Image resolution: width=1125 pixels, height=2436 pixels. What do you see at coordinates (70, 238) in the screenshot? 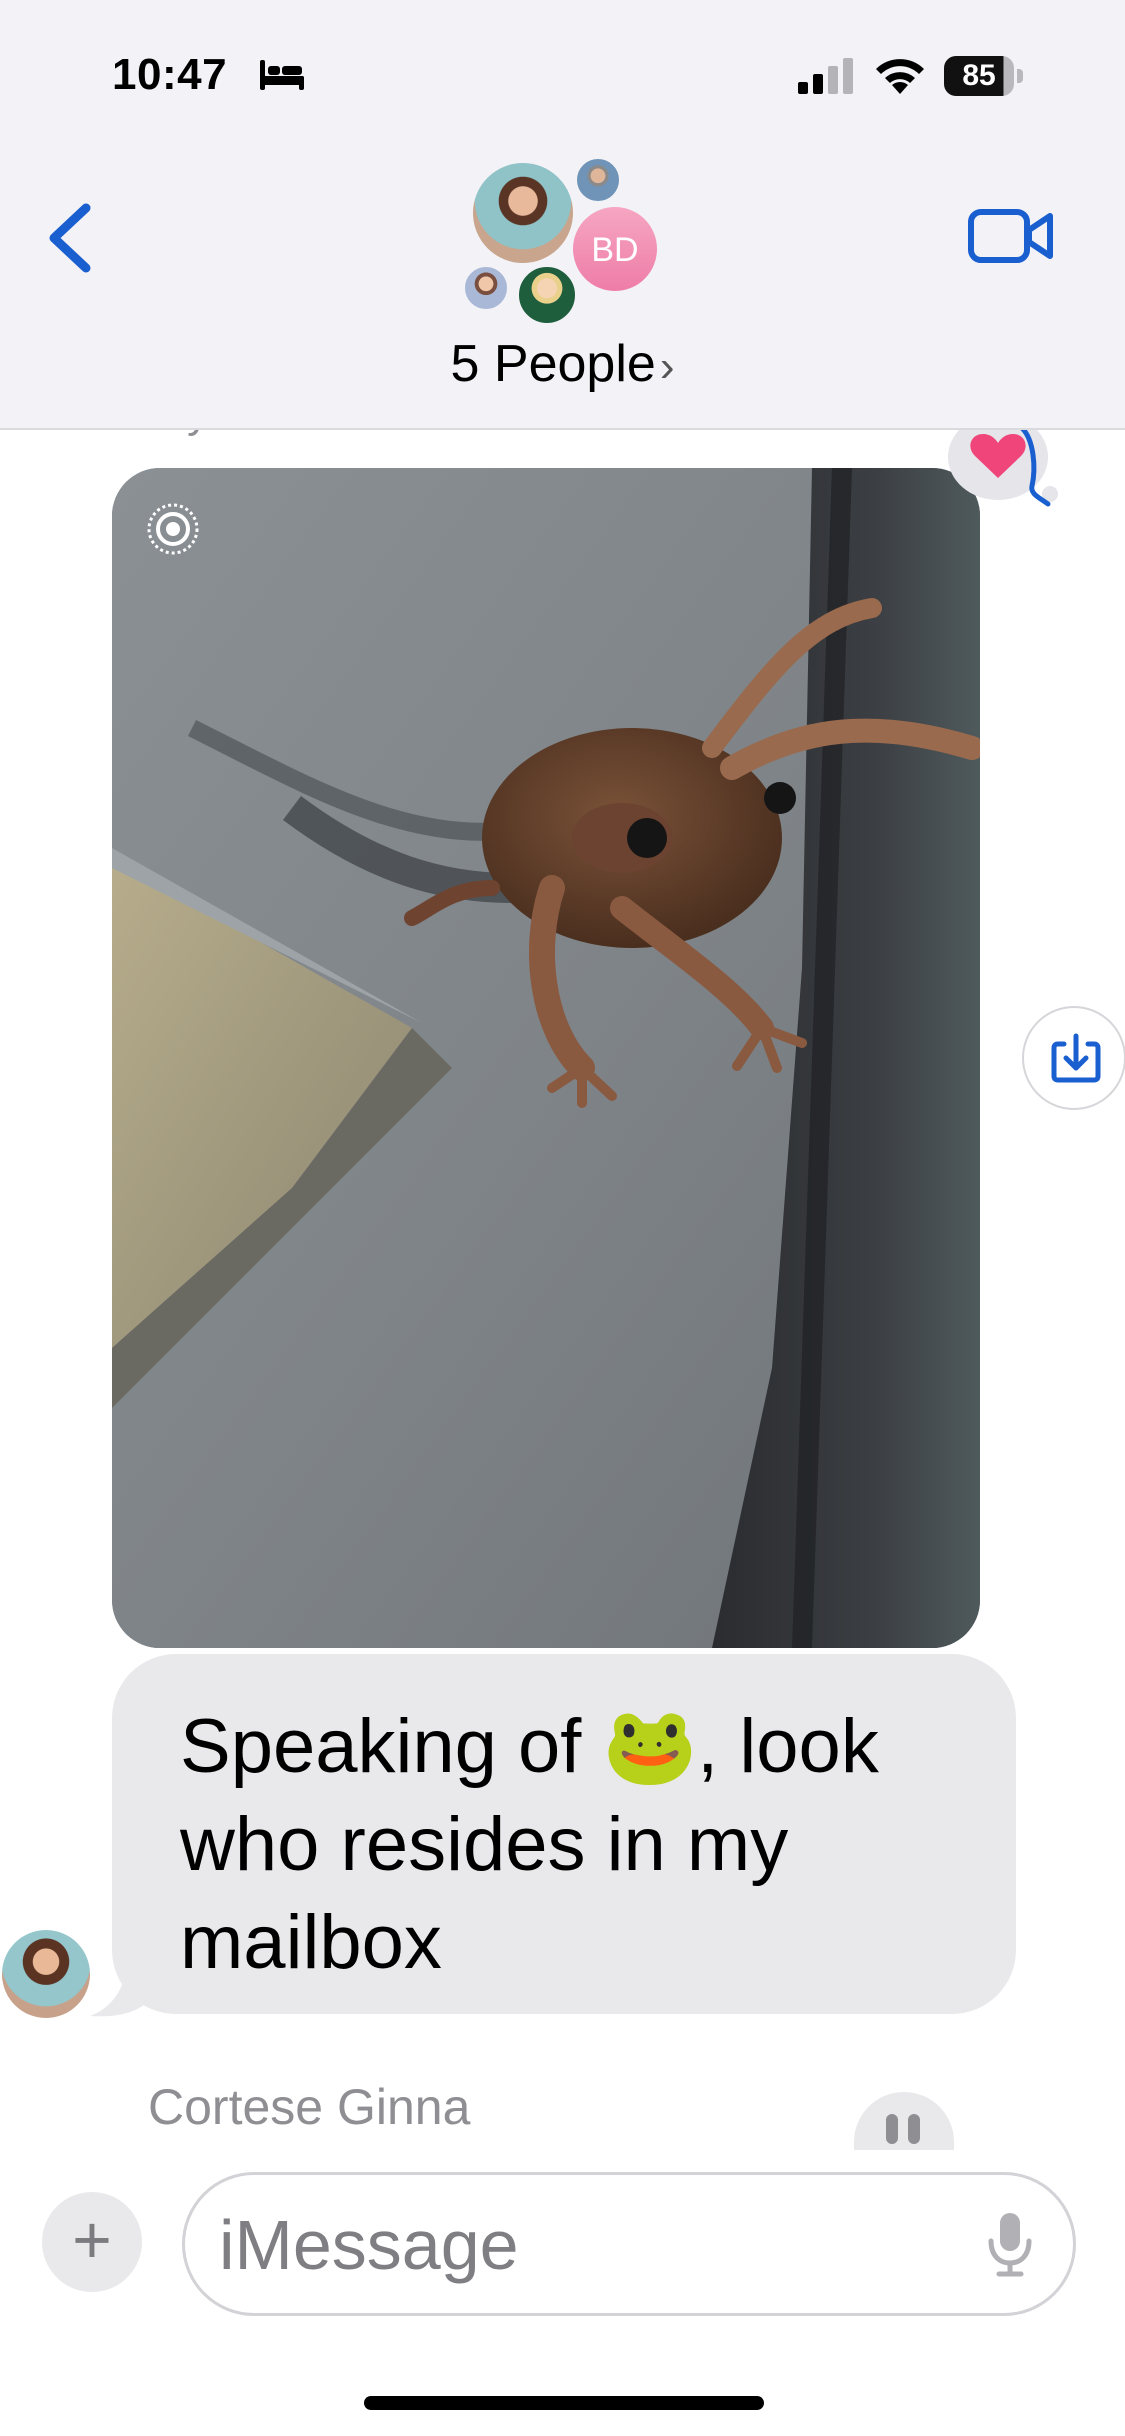
I see `back-chevron-icon` at bounding box center [70, 238].